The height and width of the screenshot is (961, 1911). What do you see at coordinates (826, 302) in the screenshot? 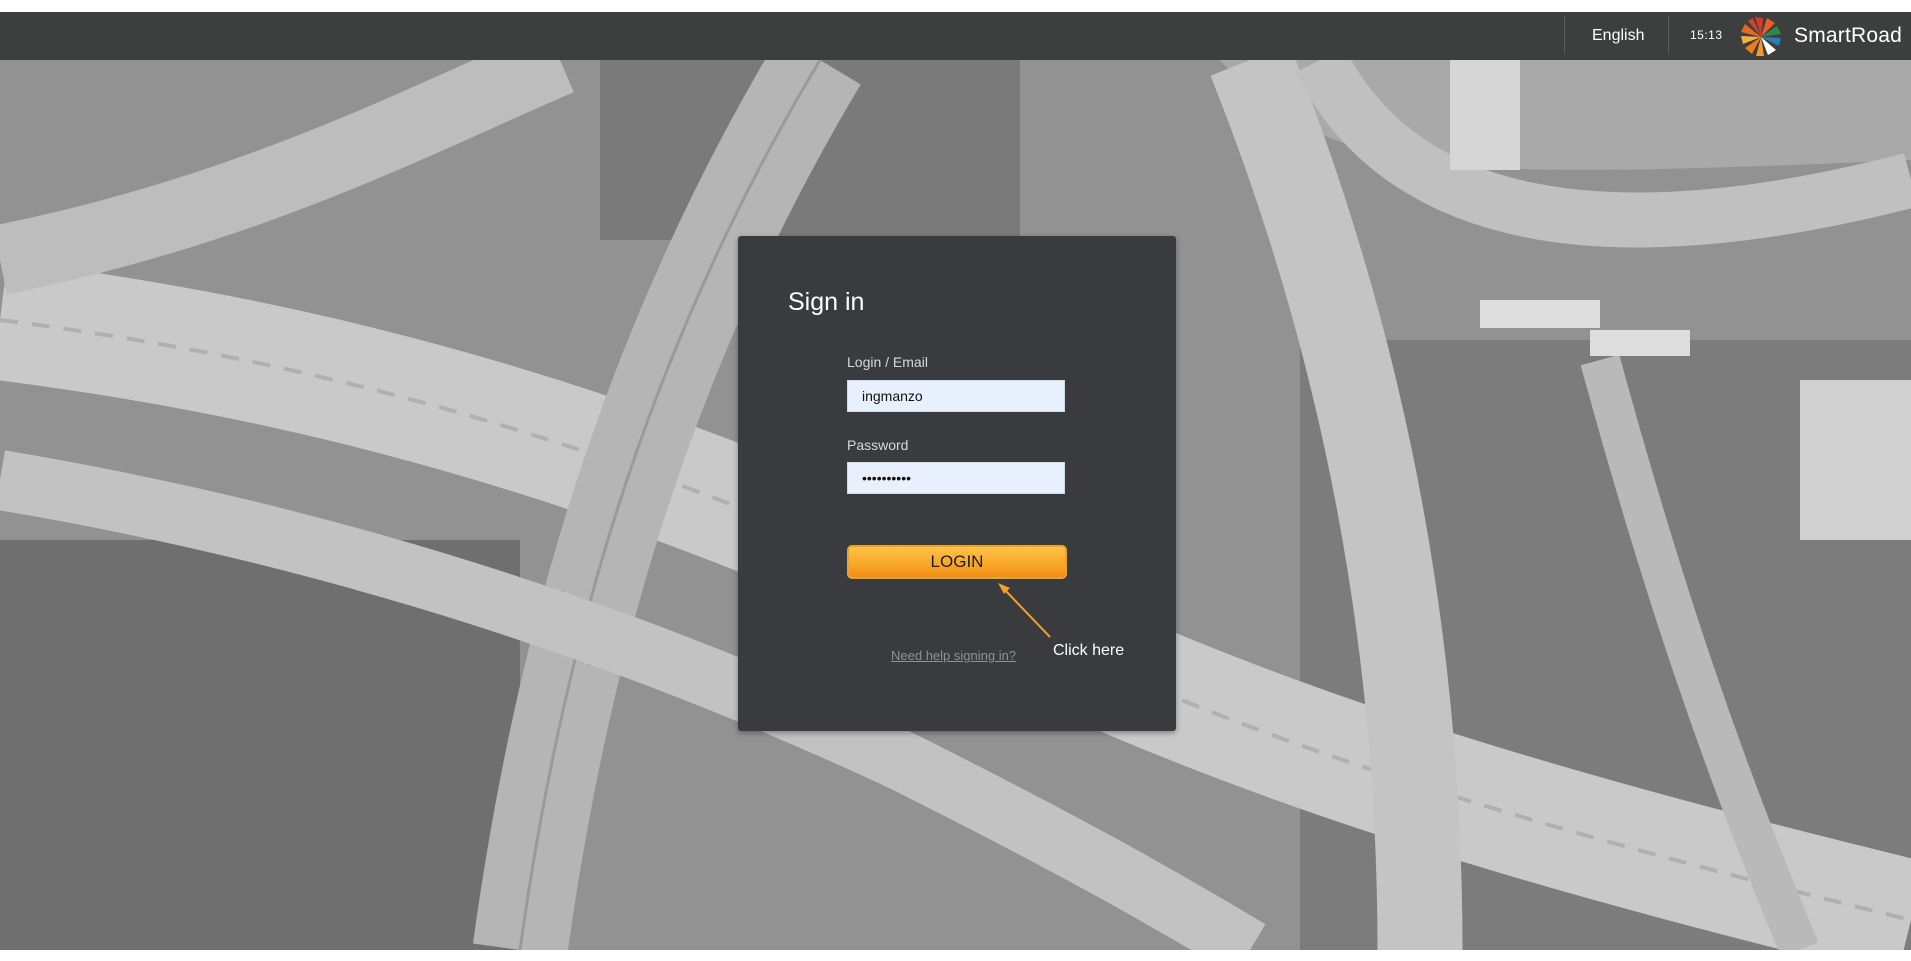
I see `sign-in-title: Sign in` at bounding box center [826, 302].